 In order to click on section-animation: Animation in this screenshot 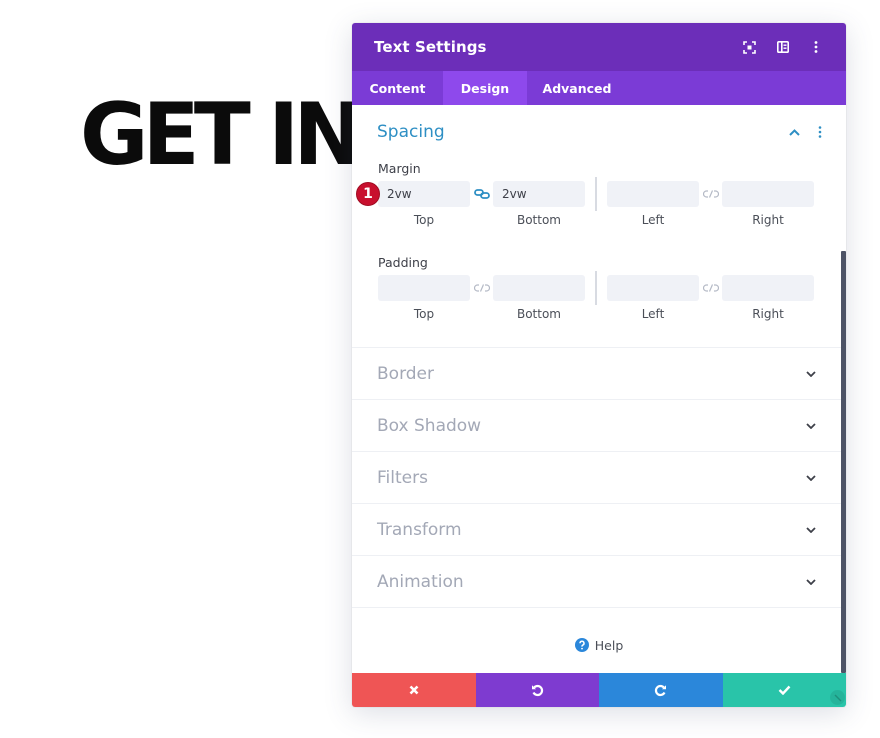, I will do `click(599, 582)`.